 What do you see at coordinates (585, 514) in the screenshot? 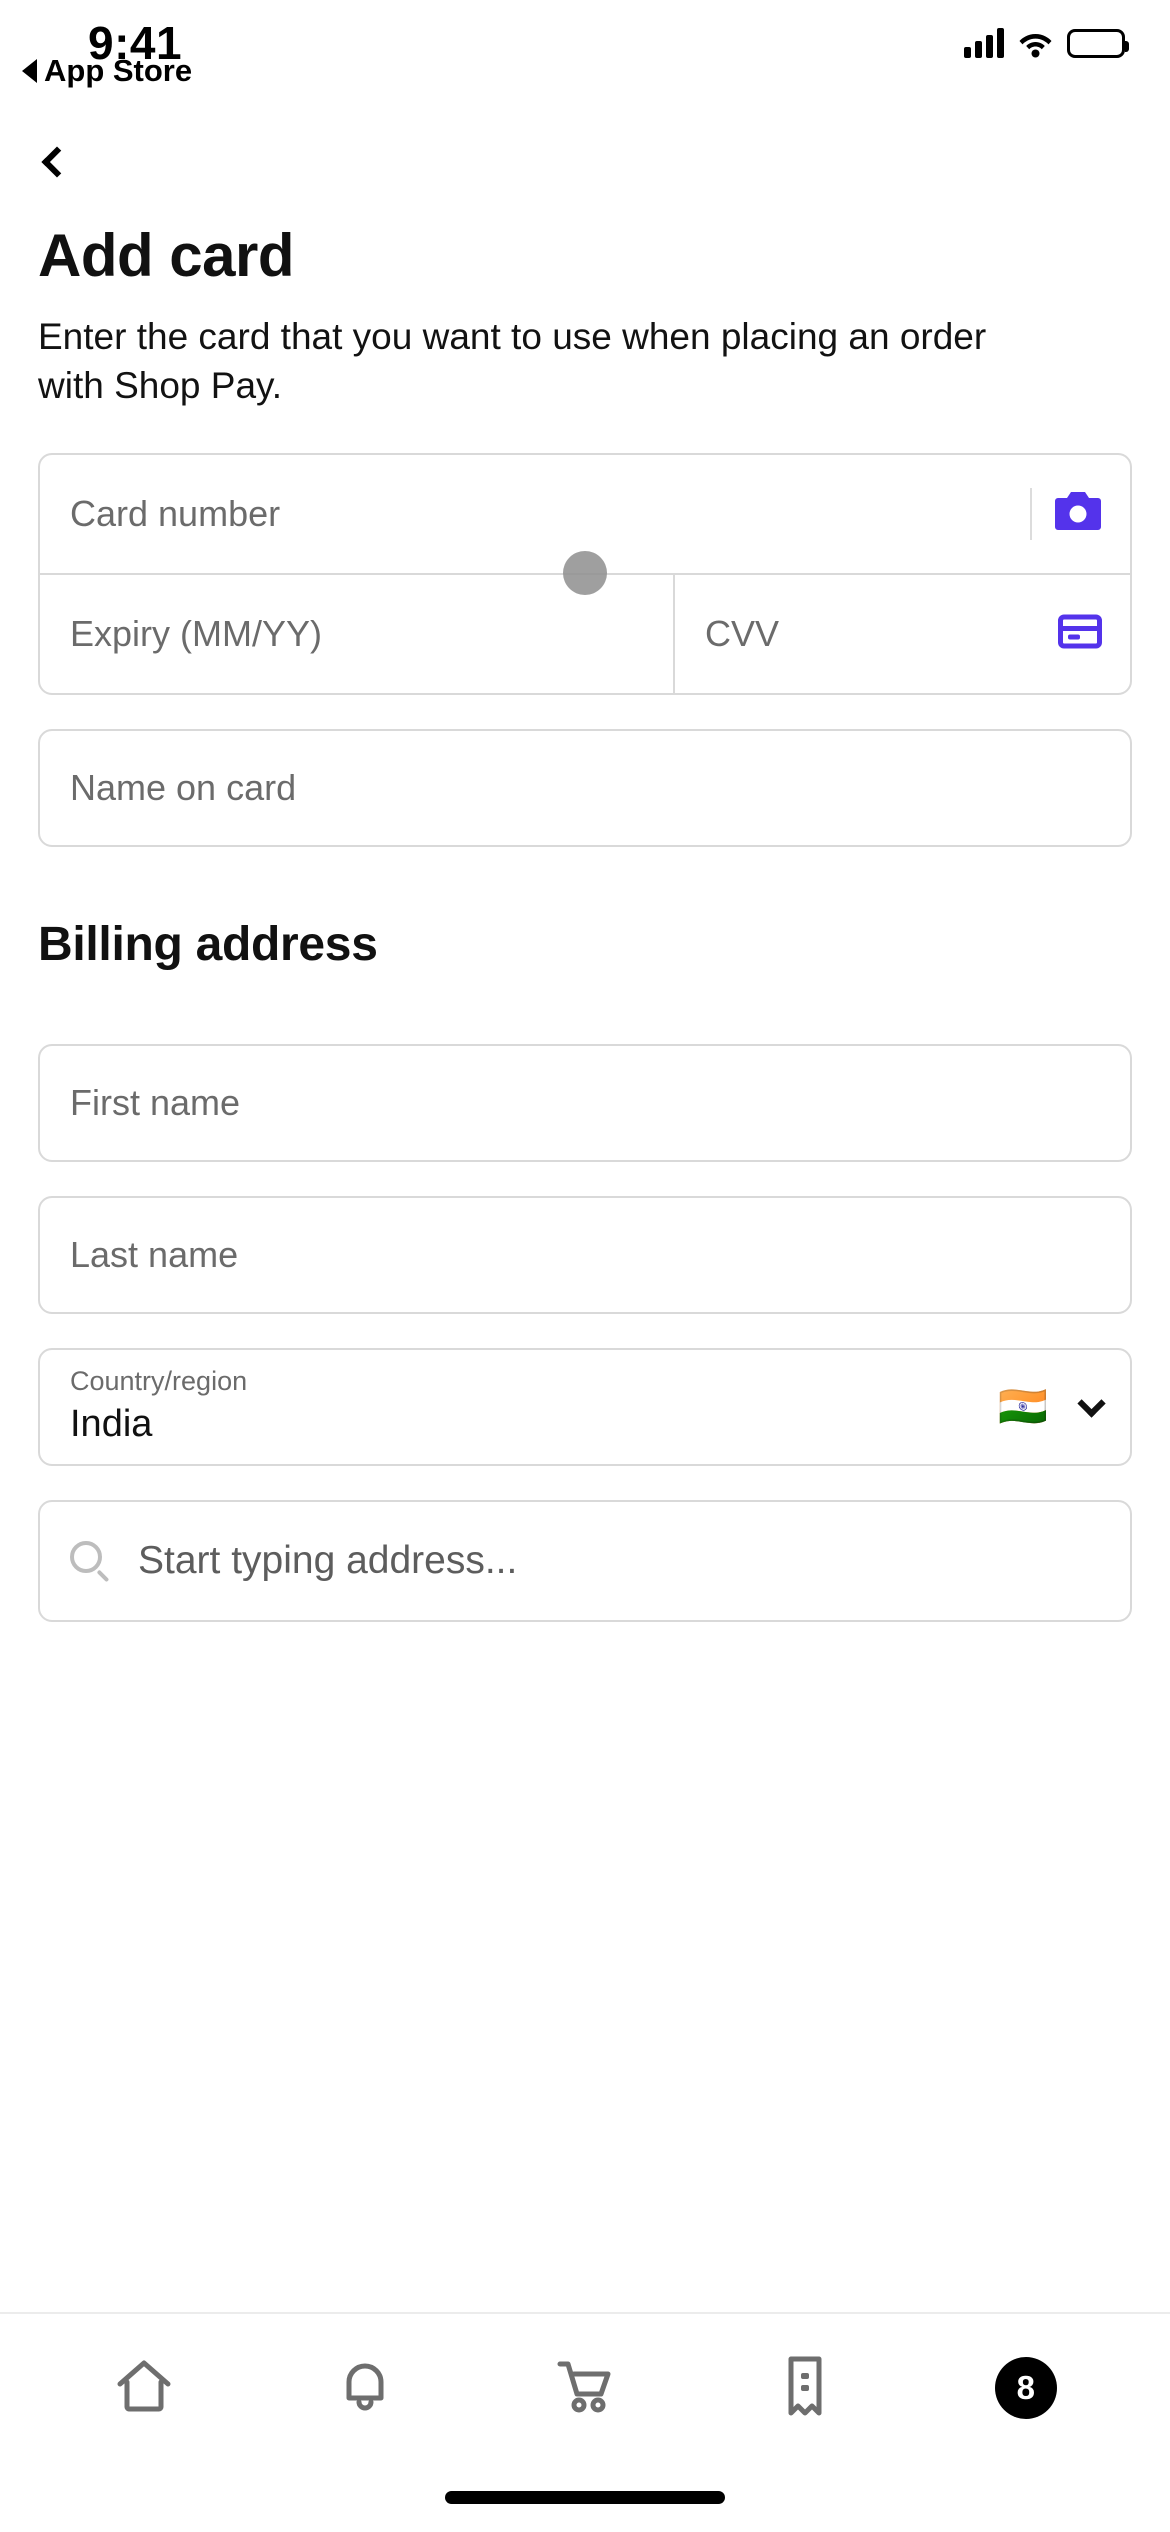
I see `card-number-field: Card number` at bounding box center [585, 514].